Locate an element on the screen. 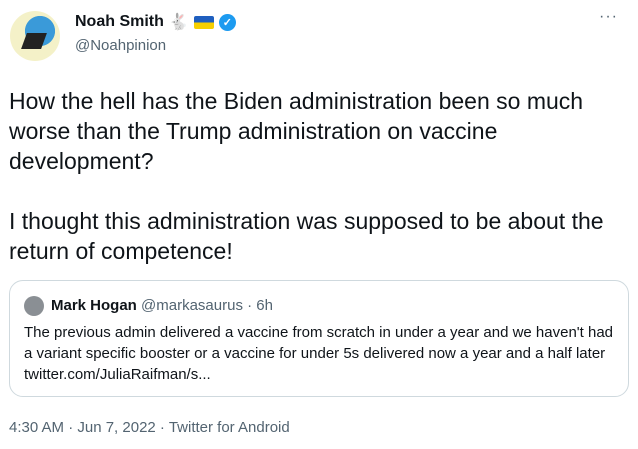  rabbit-emoji-icon: 🐇 is located at coordinates (178, 22).